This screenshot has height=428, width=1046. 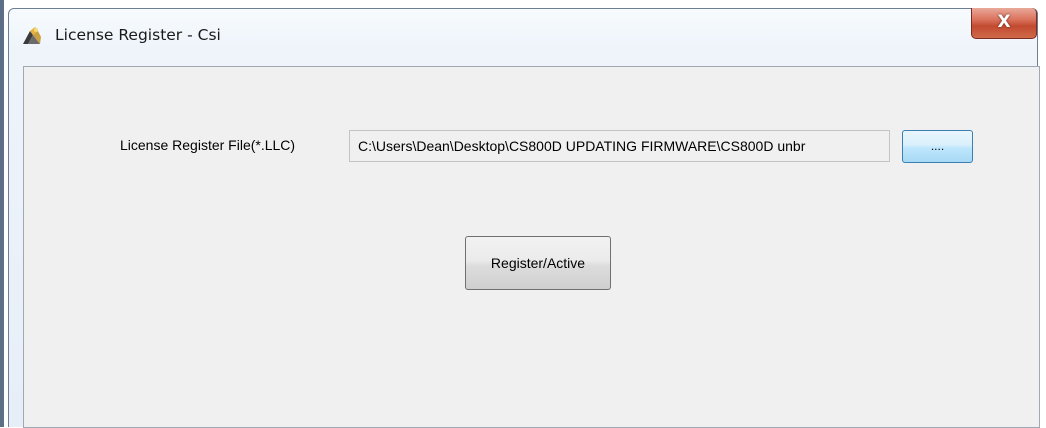 I want to click on close-button: X, so click(x=1004, y=23).